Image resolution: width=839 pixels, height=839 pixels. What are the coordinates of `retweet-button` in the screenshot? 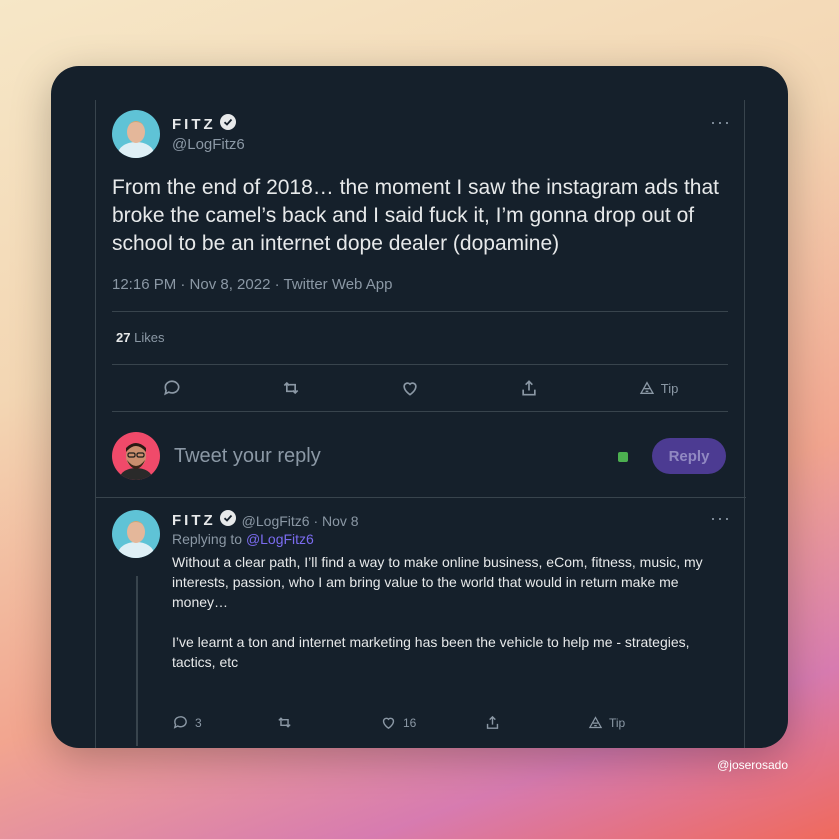 It's located at (291, 388).